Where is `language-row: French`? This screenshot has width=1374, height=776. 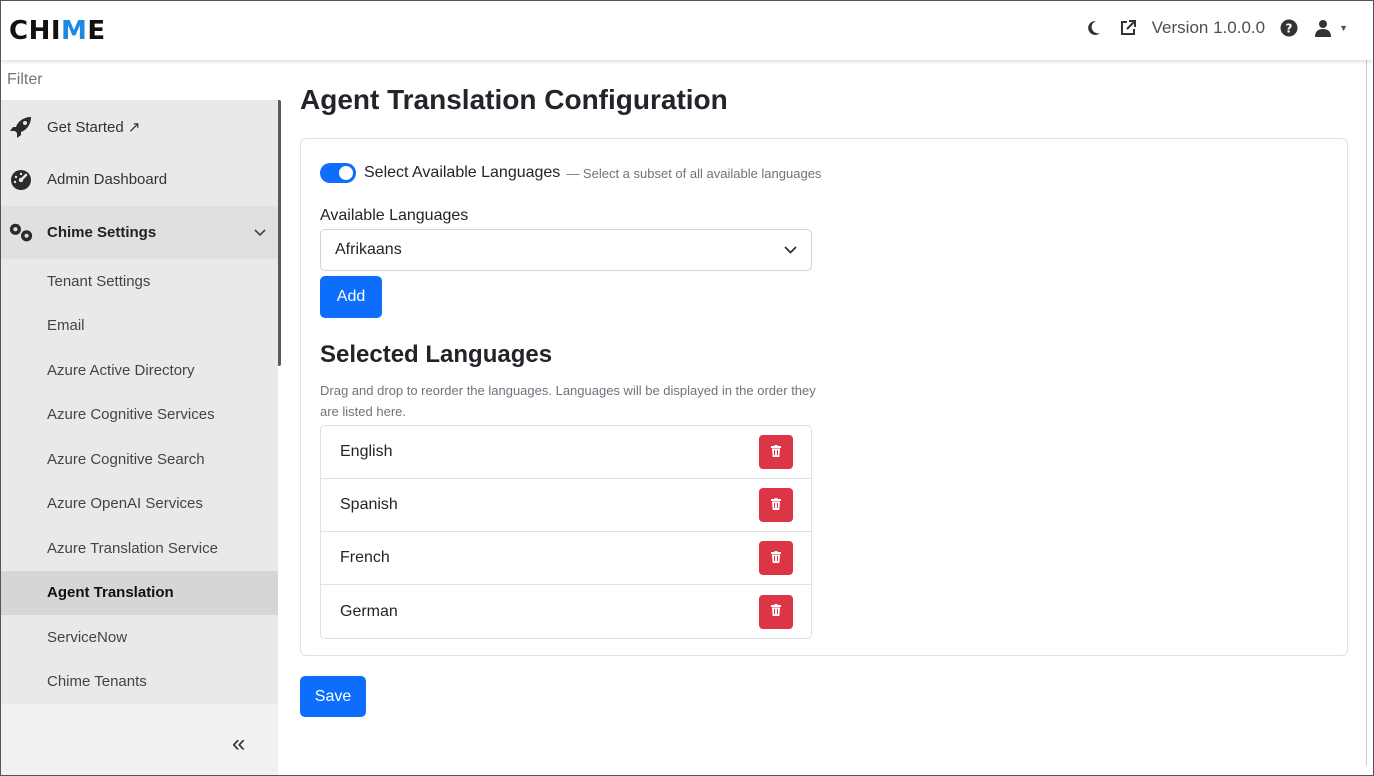 language-row: French is located at coordinates (566, 558).